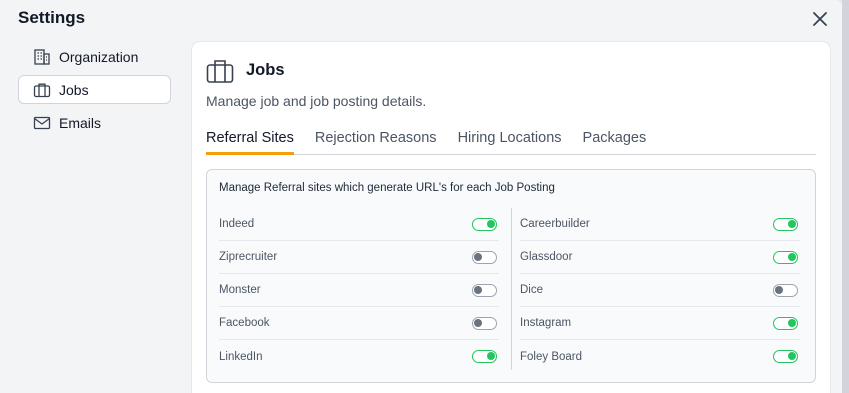 This screenshot has width=849, height=393. I want to click on sidebar-item-organization: Organization, so click(94, 56).